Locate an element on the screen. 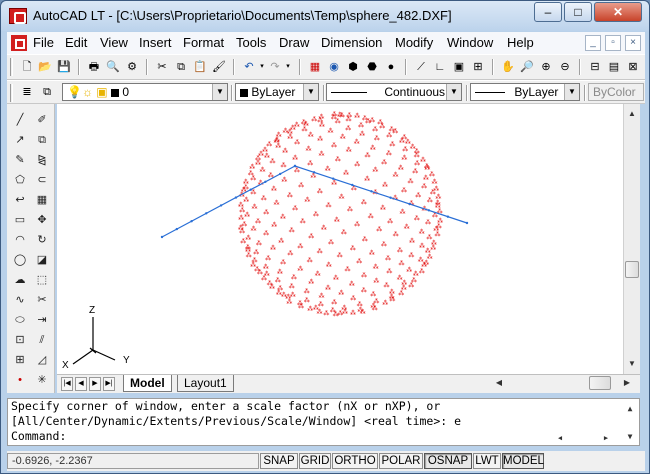 This screenshot has width=650, height=474. last-tab-button: ▶| is located at coordinates (109, 384).